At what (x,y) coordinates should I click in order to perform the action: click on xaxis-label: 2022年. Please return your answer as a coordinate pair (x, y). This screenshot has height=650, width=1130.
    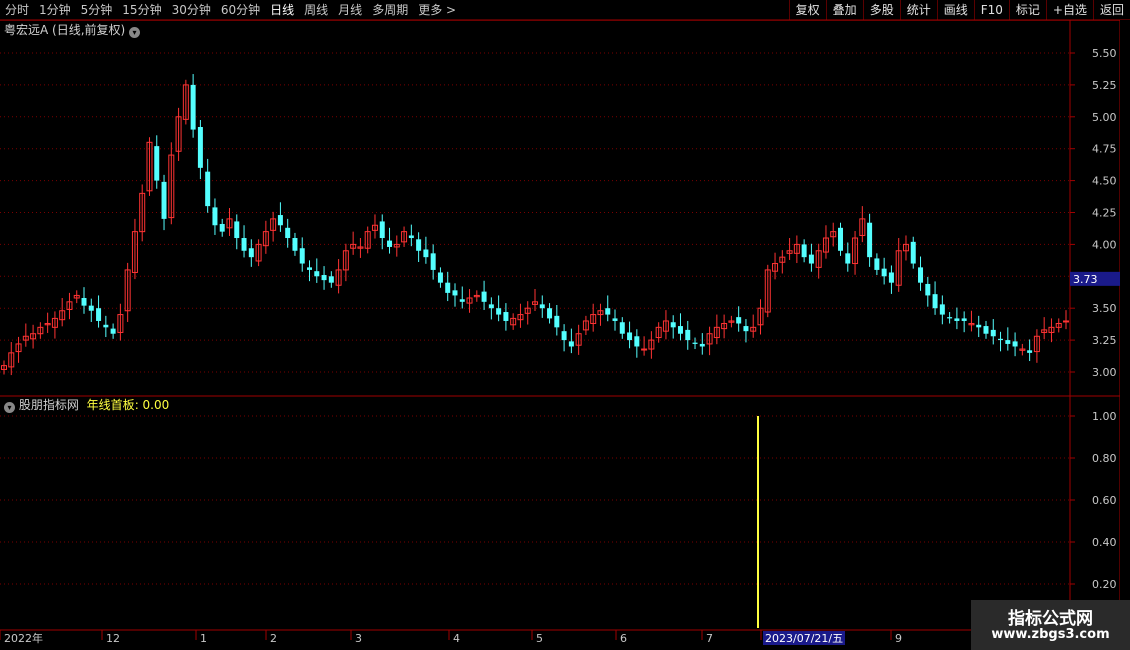
    Looking at the image, I should click on (23, 638).